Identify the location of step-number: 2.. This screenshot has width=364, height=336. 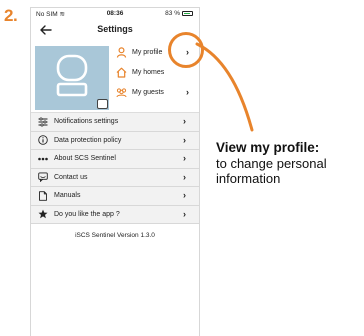
(11, 15).